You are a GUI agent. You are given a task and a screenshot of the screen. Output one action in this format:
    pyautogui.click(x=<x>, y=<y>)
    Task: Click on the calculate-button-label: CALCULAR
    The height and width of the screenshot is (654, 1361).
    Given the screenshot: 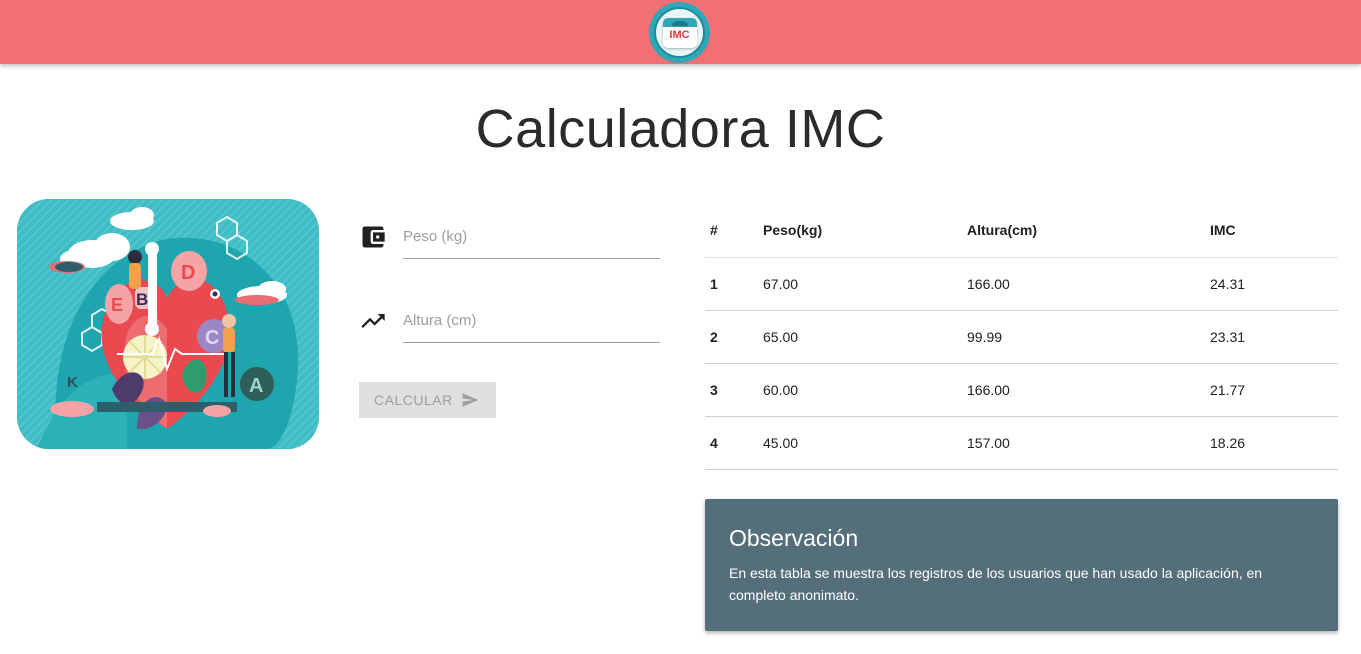 What is the action you would take?
    pyautogui.click(x=413, y=400)
    